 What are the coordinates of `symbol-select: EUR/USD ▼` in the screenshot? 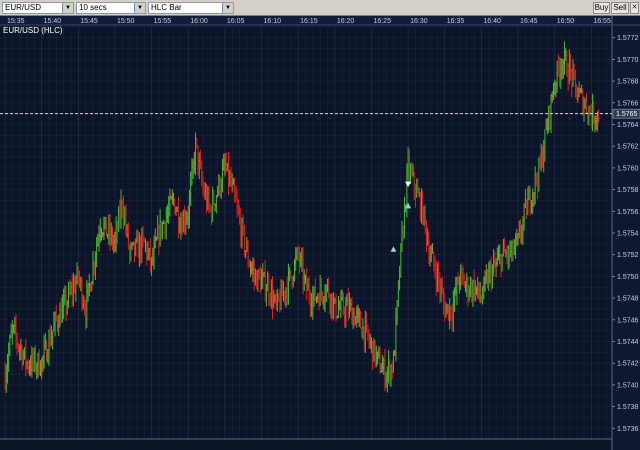 It's located at (38, 8).